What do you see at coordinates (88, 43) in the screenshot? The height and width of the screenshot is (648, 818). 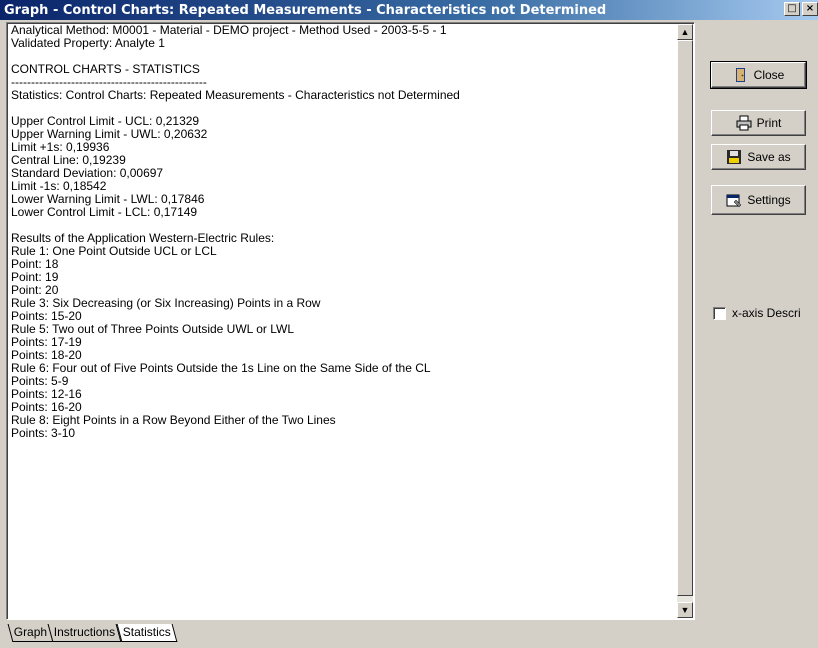 I see `report-line: Validated Property: Analyte 1` at bounding box center [88, 43].